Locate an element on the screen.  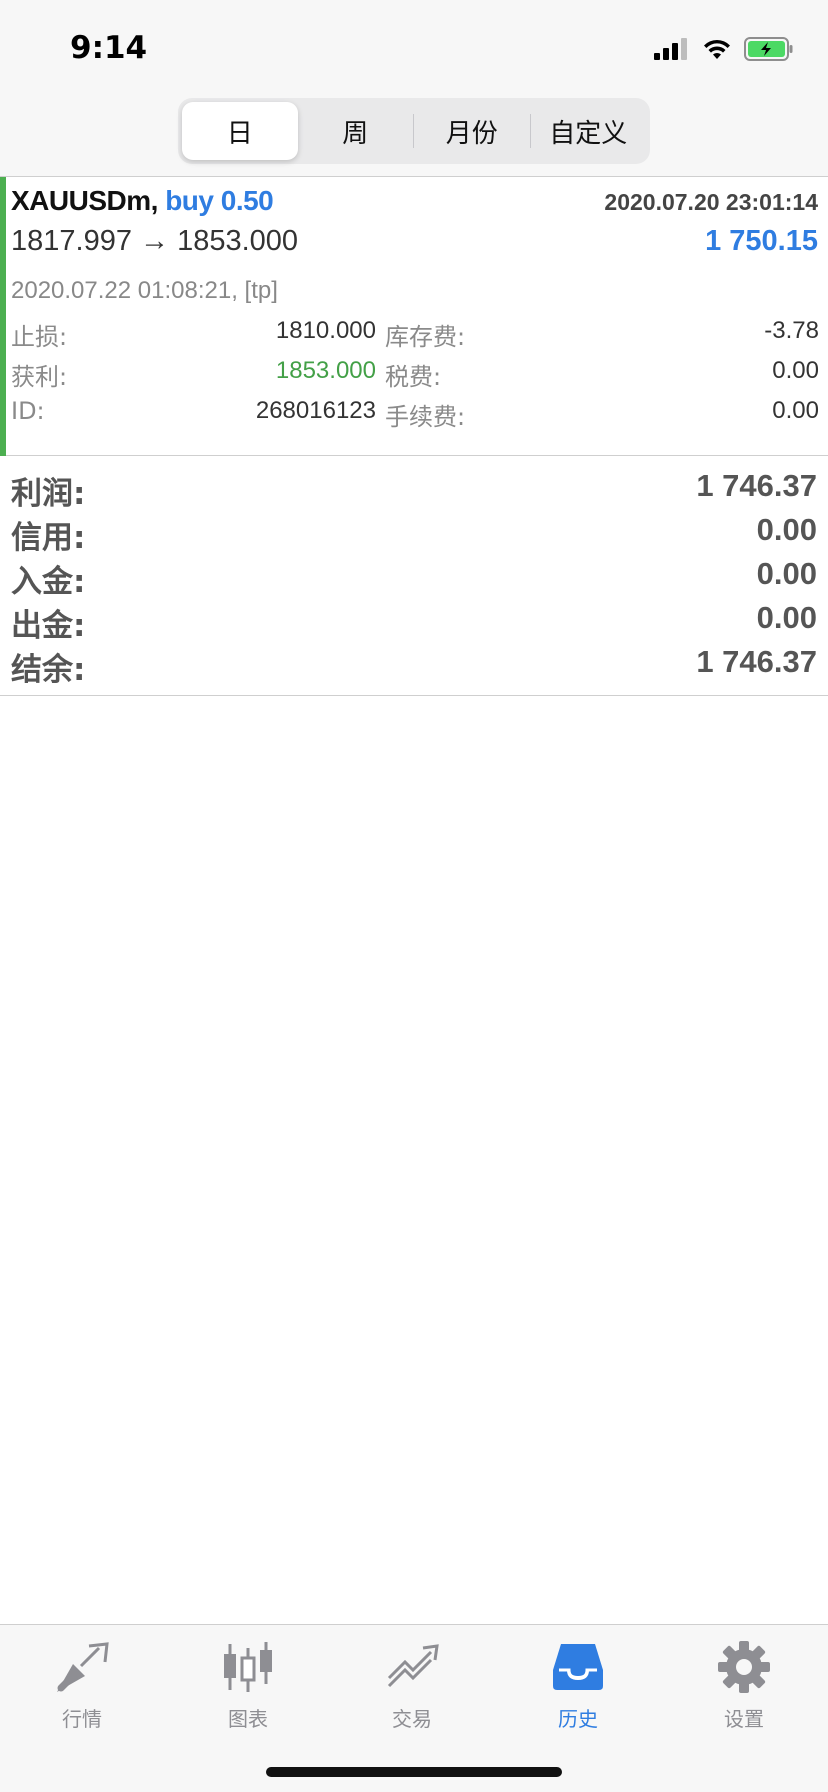
status-icons is located at coordinates (724, 51).